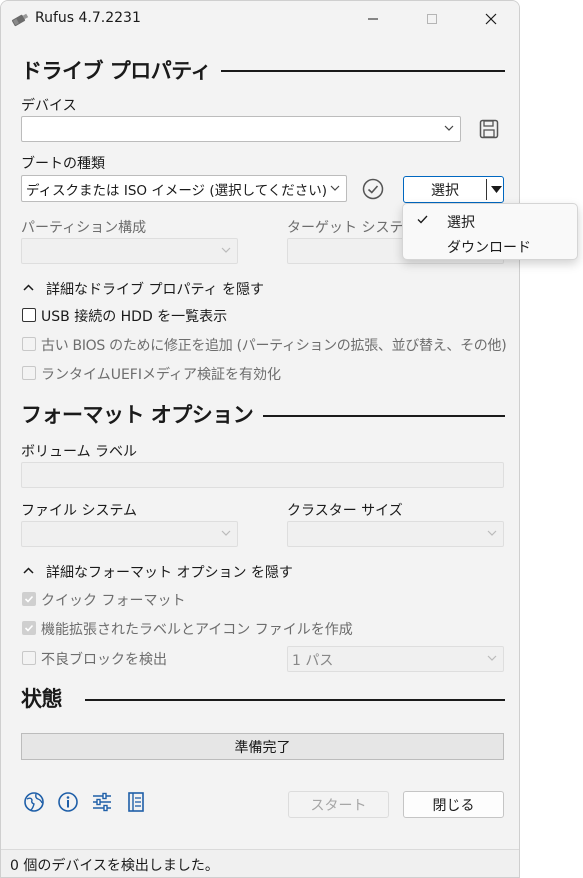 Image resolution: width=583 pixels, height=878 pixels. Describe the element at coordinates (496, 189) in the screenshot. I see `dropdown-arrow-icon` at that location.